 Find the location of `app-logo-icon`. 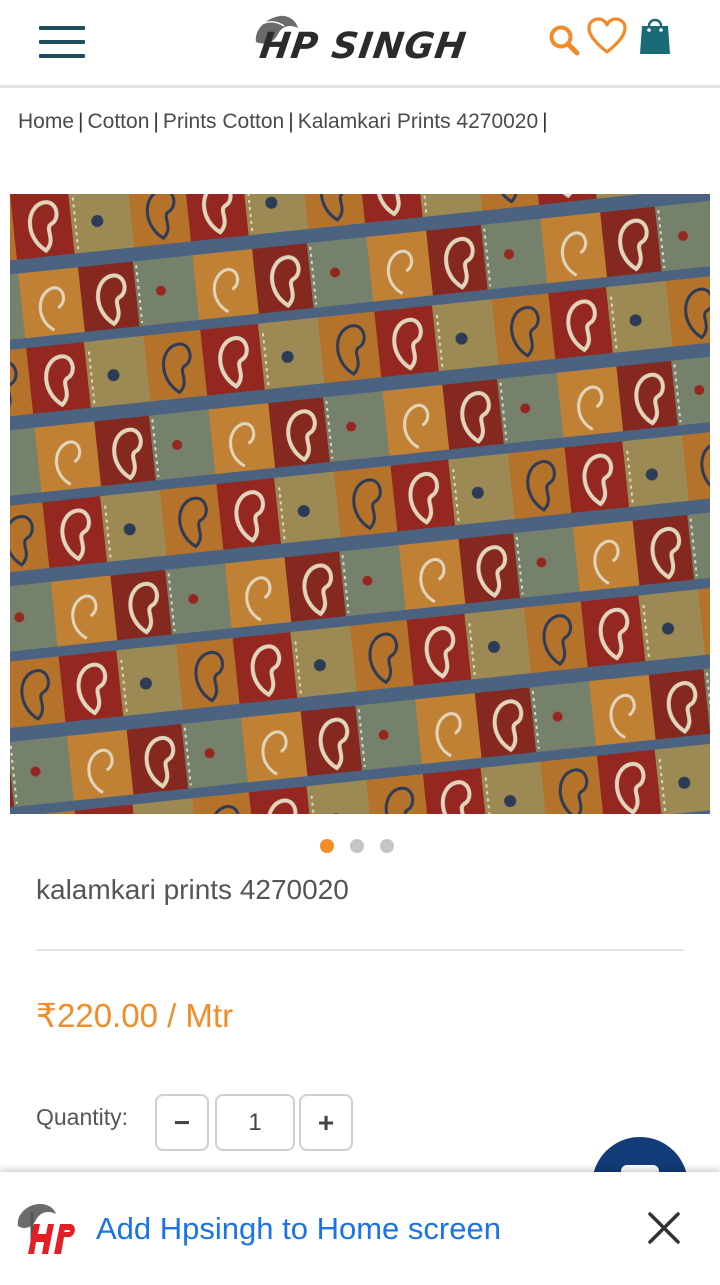

app-logo-icon is located at coordinates (46, 1230).